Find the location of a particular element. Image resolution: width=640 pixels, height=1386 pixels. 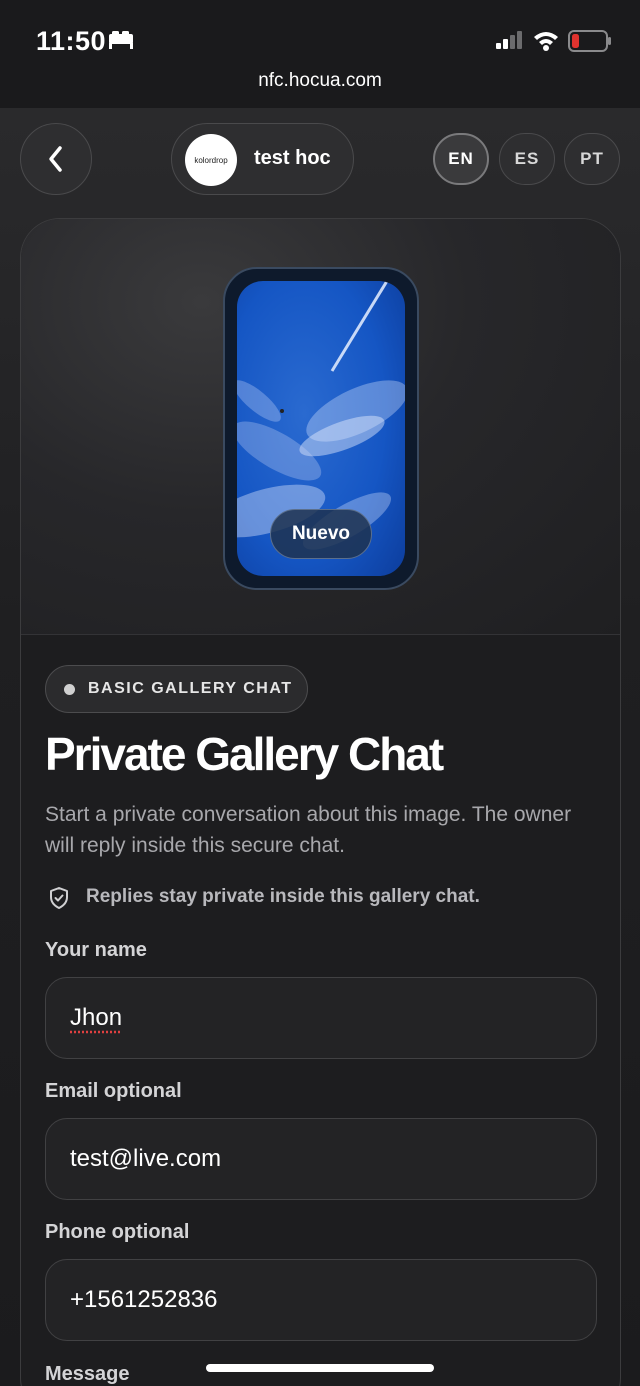

dot-icon is located at coordinates (69, 689).